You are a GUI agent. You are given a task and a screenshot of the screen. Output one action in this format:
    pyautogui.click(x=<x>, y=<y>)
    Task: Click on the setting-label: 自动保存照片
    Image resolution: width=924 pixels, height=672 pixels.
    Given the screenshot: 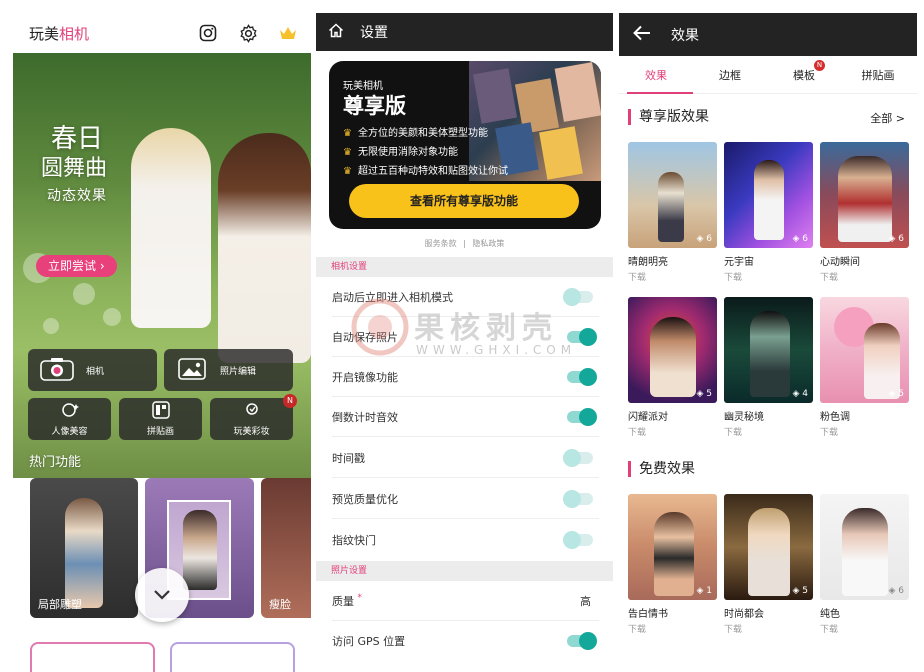 What is the action you would take?
    pyautogui.click(x=365, y=337)
    